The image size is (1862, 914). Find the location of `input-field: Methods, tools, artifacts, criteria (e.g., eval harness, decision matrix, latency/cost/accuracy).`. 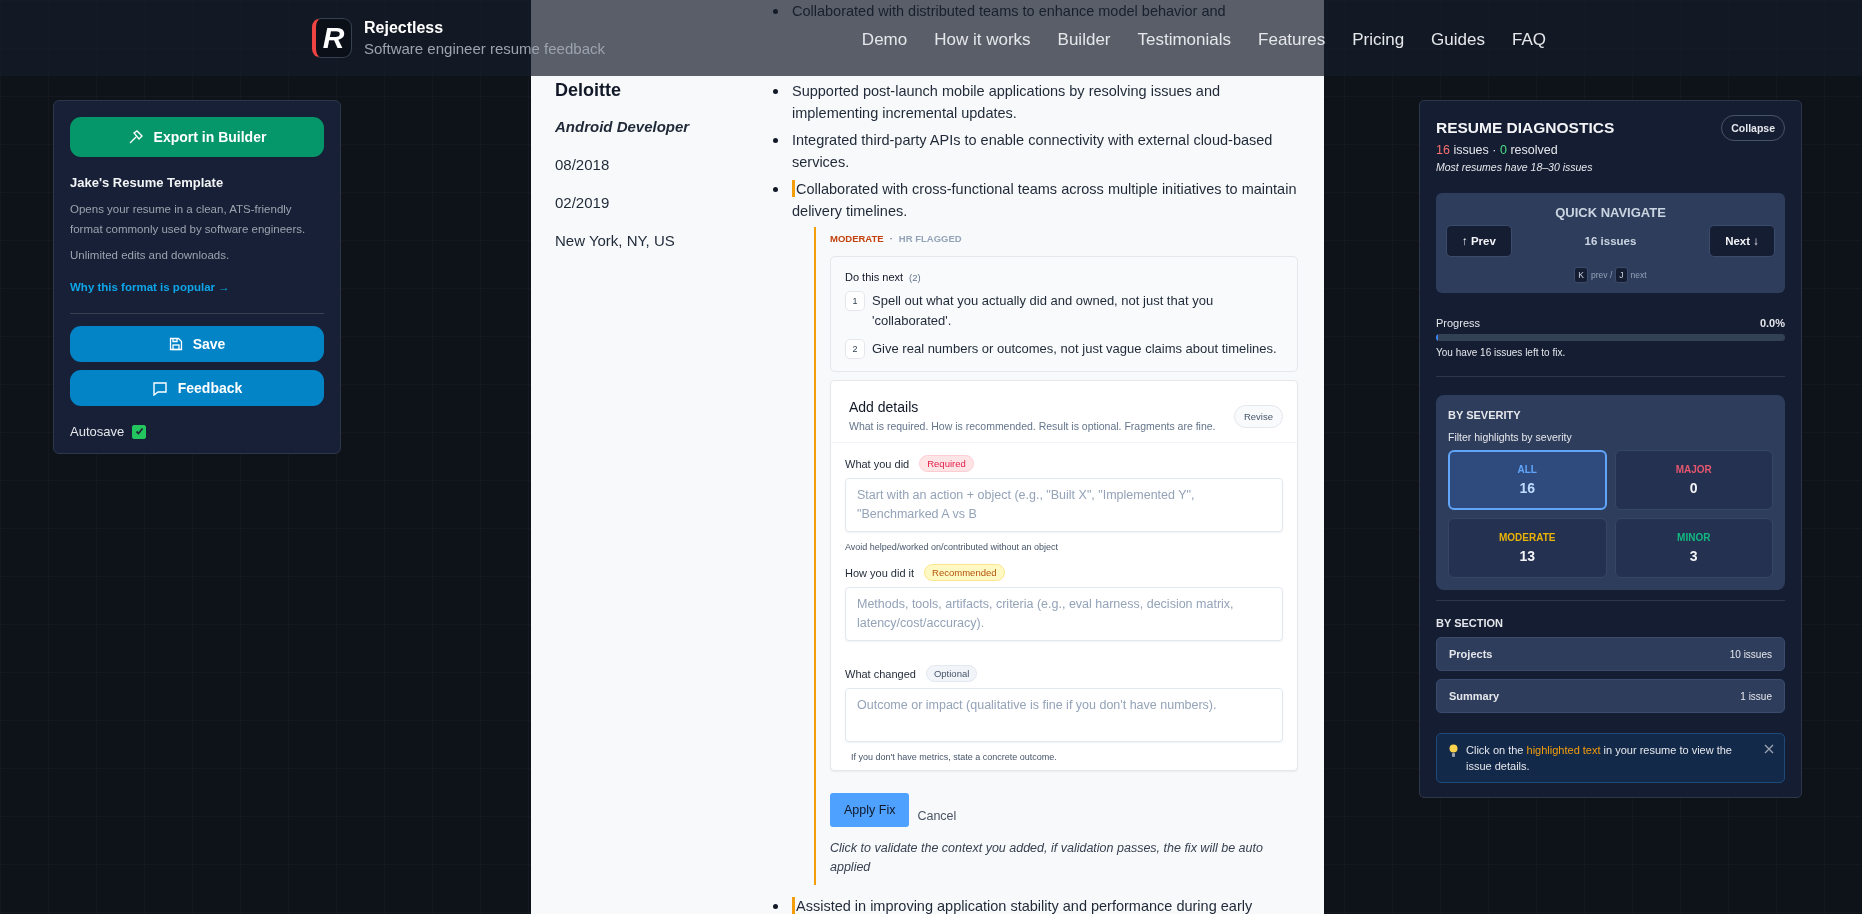

input-field: Methods, tools, artifacts, criteria (e.g., eval harness, decision matrix, latency/cost/accuracy). is located at coordinates (1064, 614).